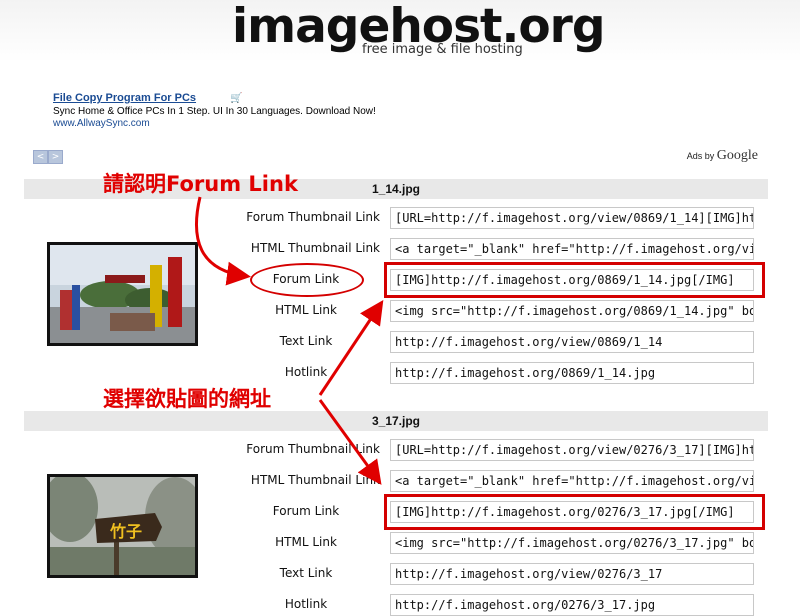 The width and height of the screenshot is (800, 616). Describe the element at coordinates (222, 241) in the screenshot. I see `arrow-to-forum-link` at that location.